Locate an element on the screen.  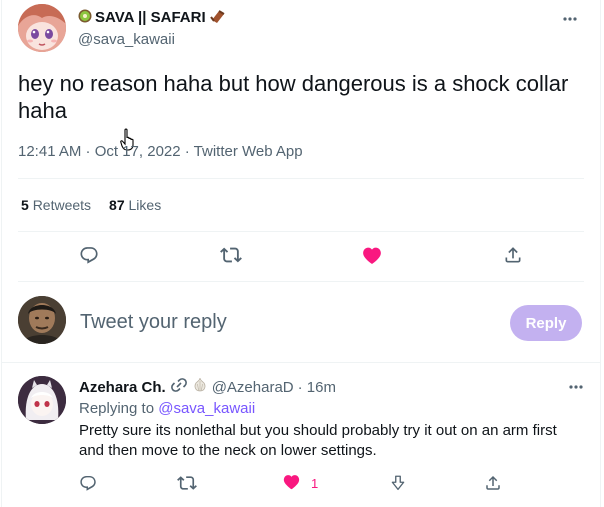
display-name-row: SAVA || SAFARI is located at coordinates (152, 17).